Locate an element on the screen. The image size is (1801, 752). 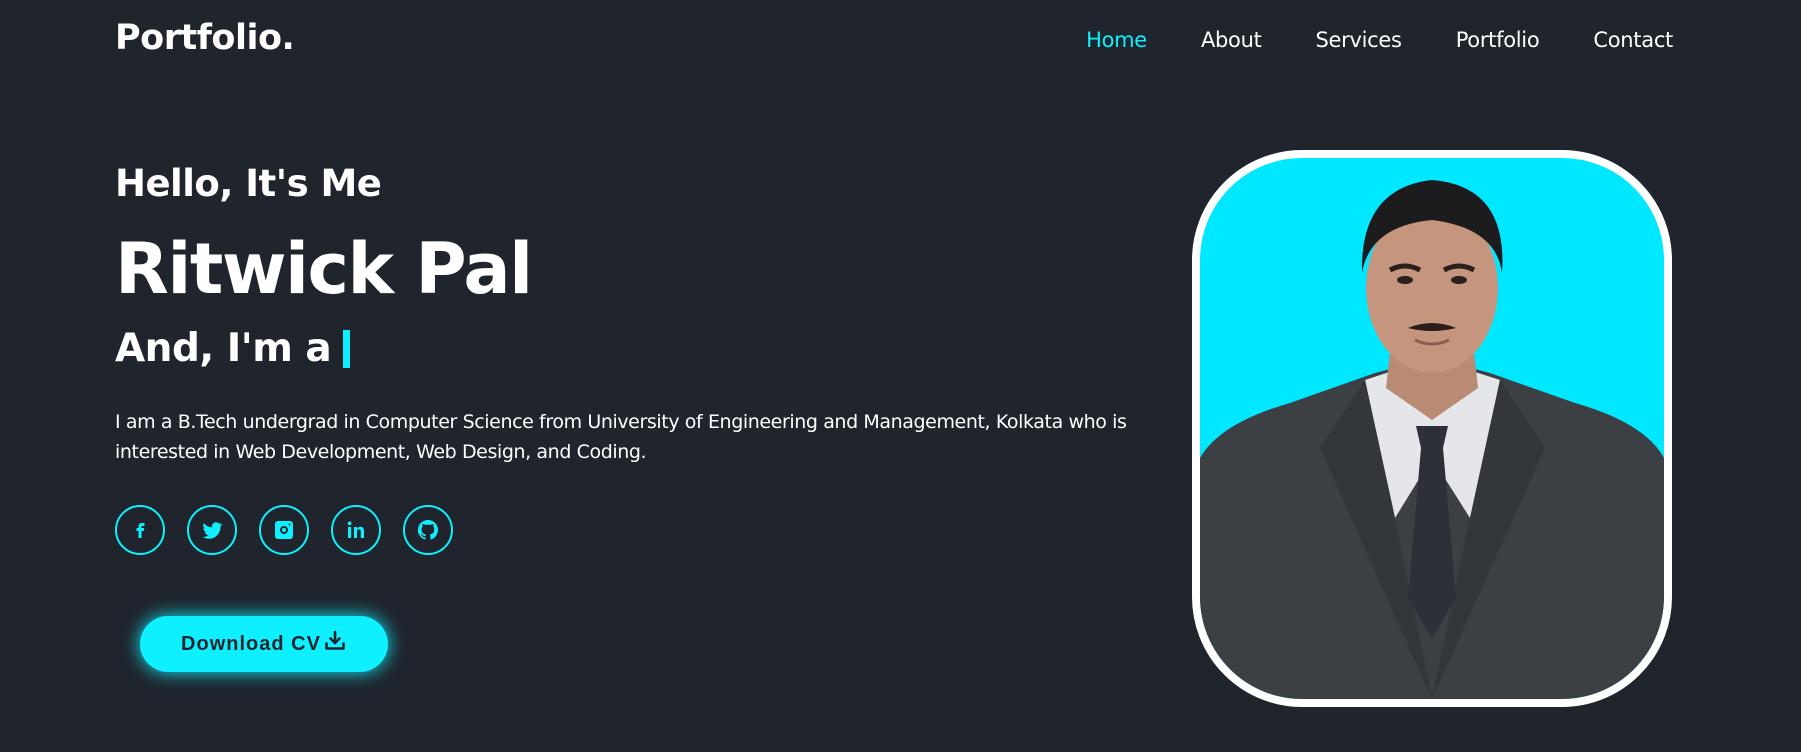
linkedin-link is located at coordinates (356, 530).